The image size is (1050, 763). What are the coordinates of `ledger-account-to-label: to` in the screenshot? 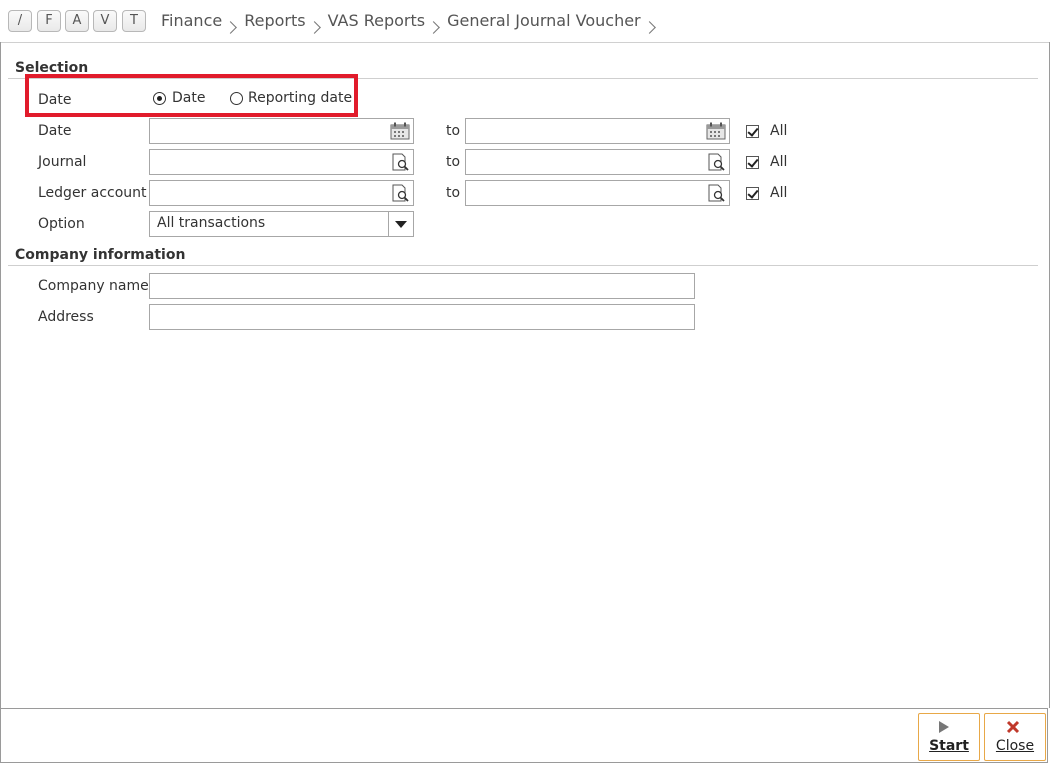 It's located at (453, 193).